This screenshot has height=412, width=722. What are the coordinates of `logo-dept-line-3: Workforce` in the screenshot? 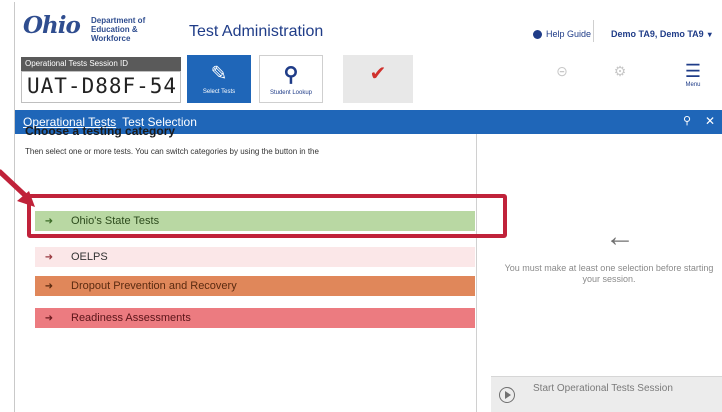 It's located at (111, 38).